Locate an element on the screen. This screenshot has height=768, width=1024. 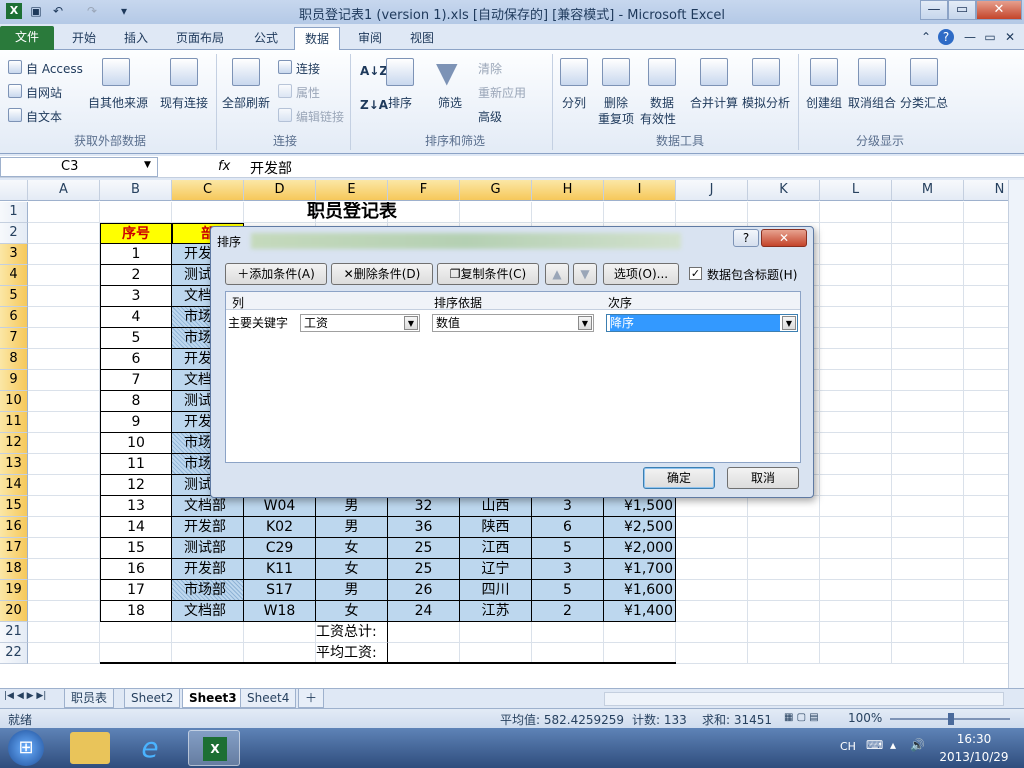
table-cell-b: 15 is located at coordinates (136, 548).